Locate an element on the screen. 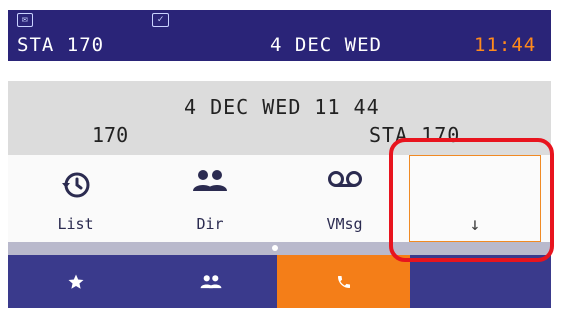  info-datetime: 4 DEC WED 11 44 is located at coordinates (282, 107).